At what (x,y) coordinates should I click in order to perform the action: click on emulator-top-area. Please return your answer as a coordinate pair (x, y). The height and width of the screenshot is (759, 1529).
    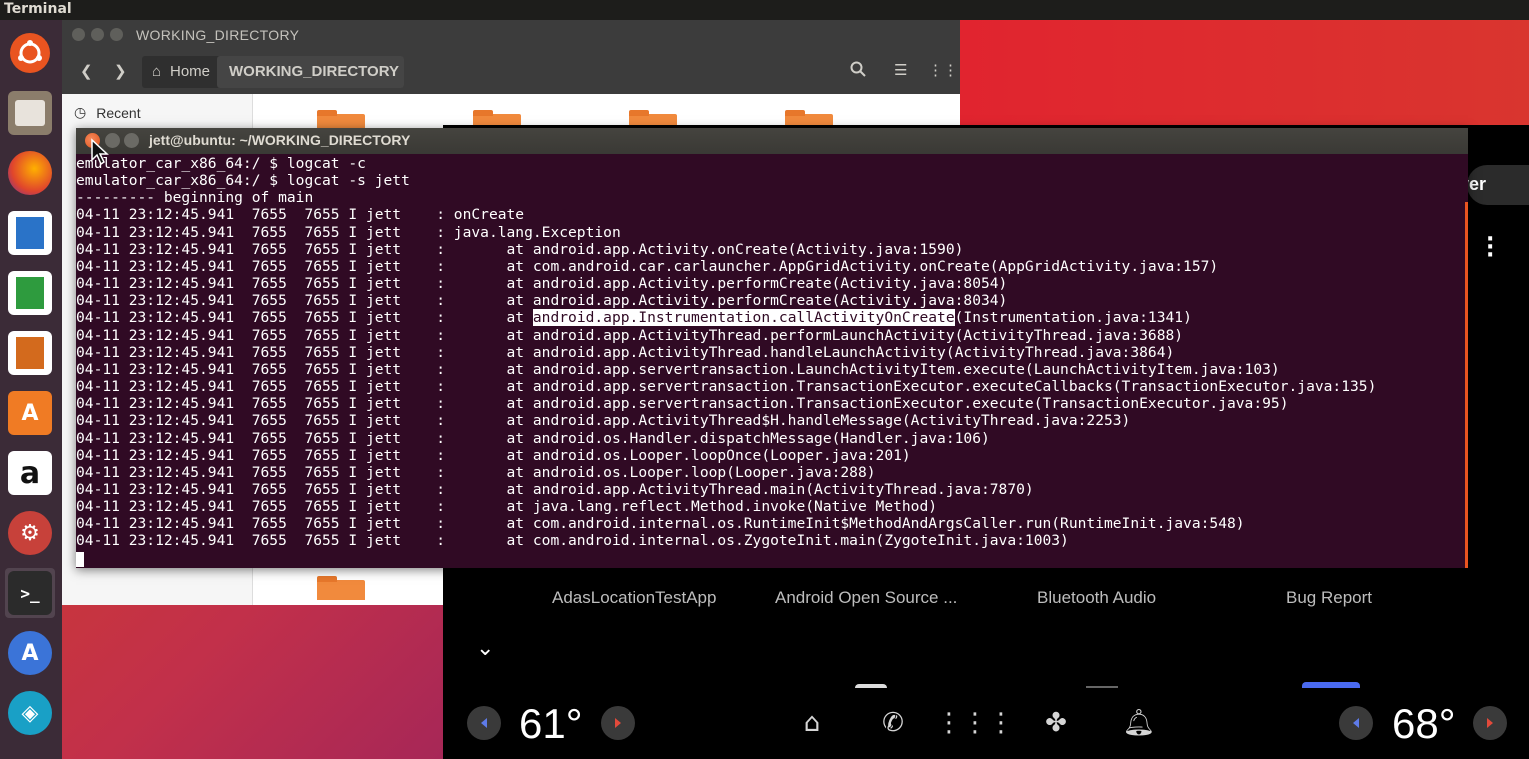
    Looking at the image, I should click on (1244, 72).